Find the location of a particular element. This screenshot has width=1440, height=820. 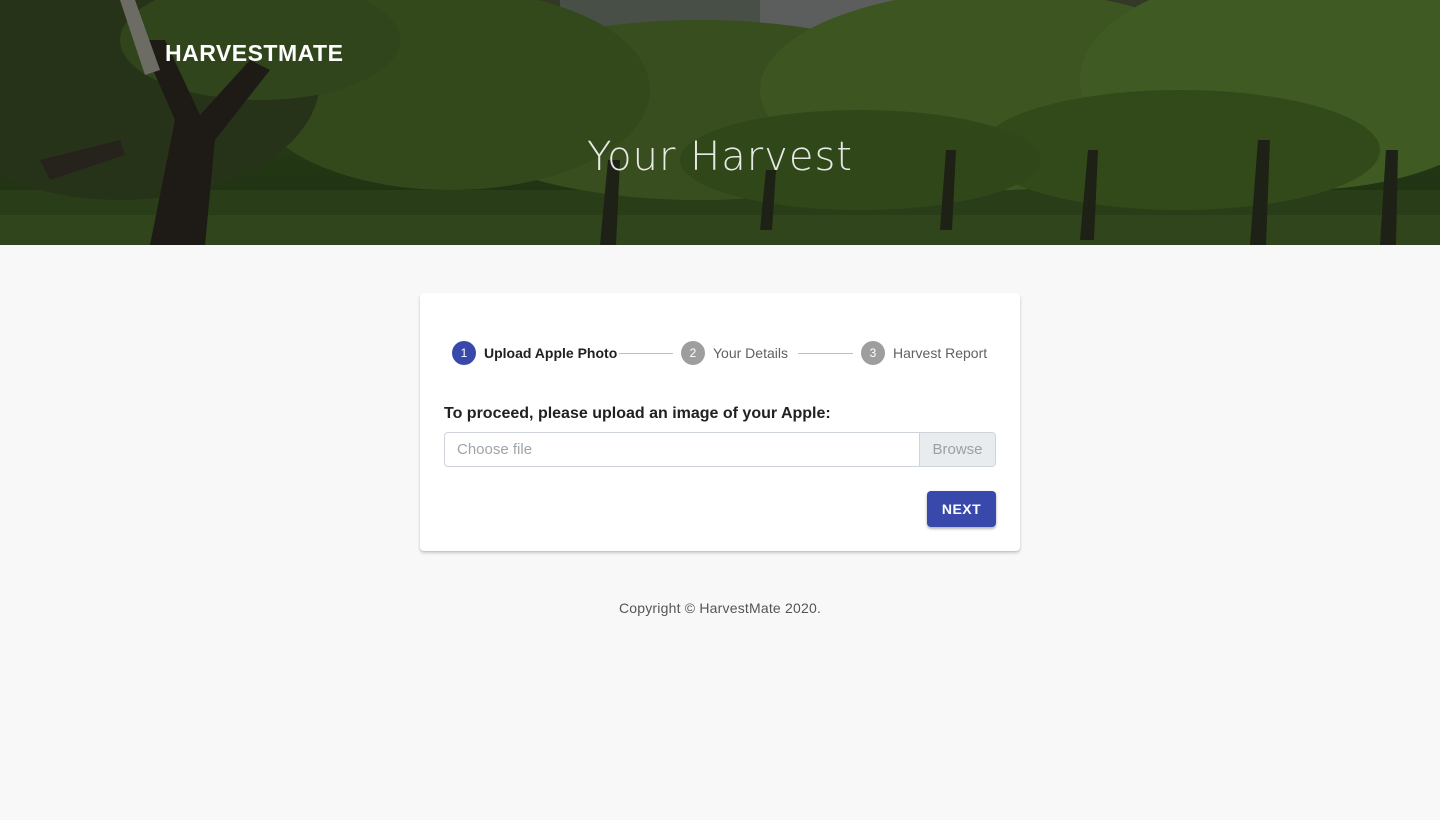

brand-logo-text: HARVESTMATE is located at coordinates (254, 53).